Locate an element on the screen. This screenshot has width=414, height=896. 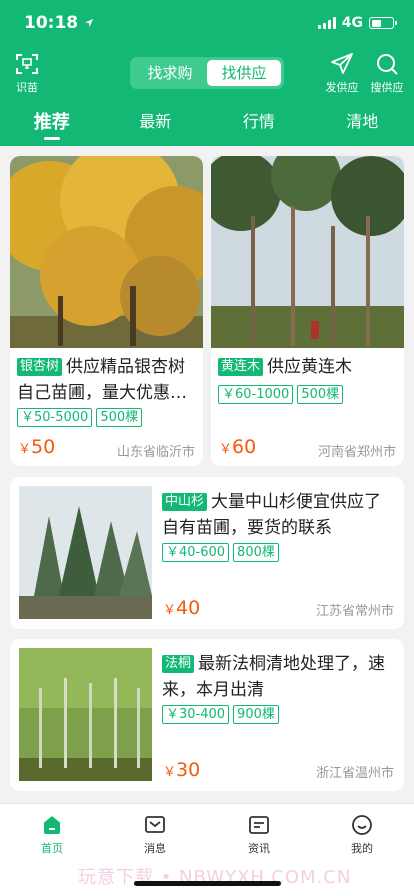
listing-tag: 黄连木 is located at coordinates (241, 367).